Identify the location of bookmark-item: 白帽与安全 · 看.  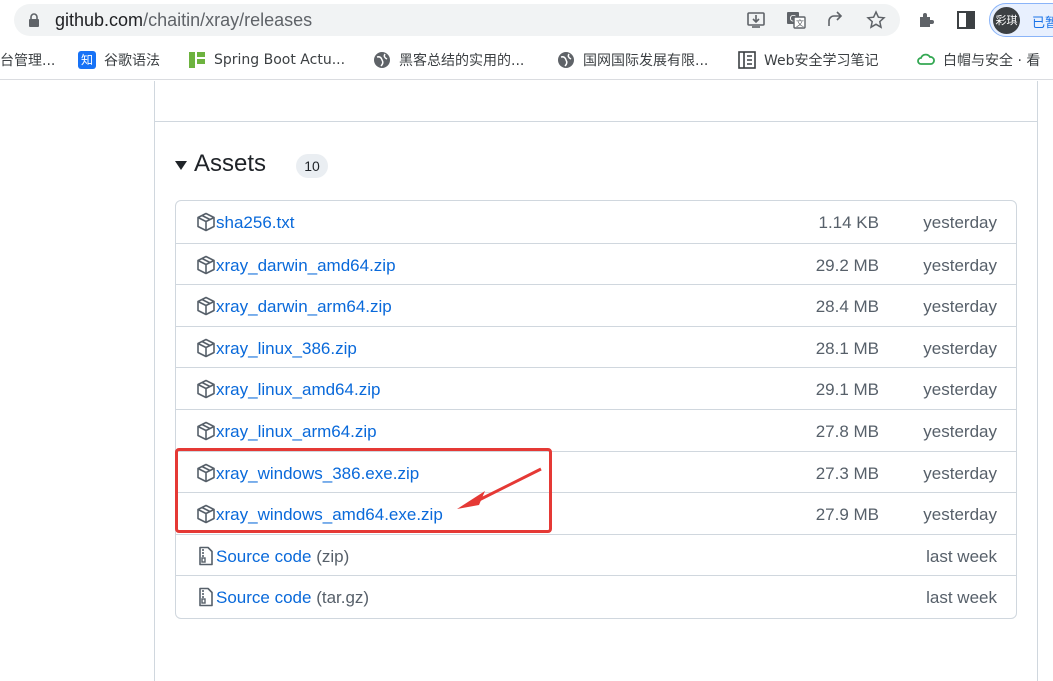
(978, 60).